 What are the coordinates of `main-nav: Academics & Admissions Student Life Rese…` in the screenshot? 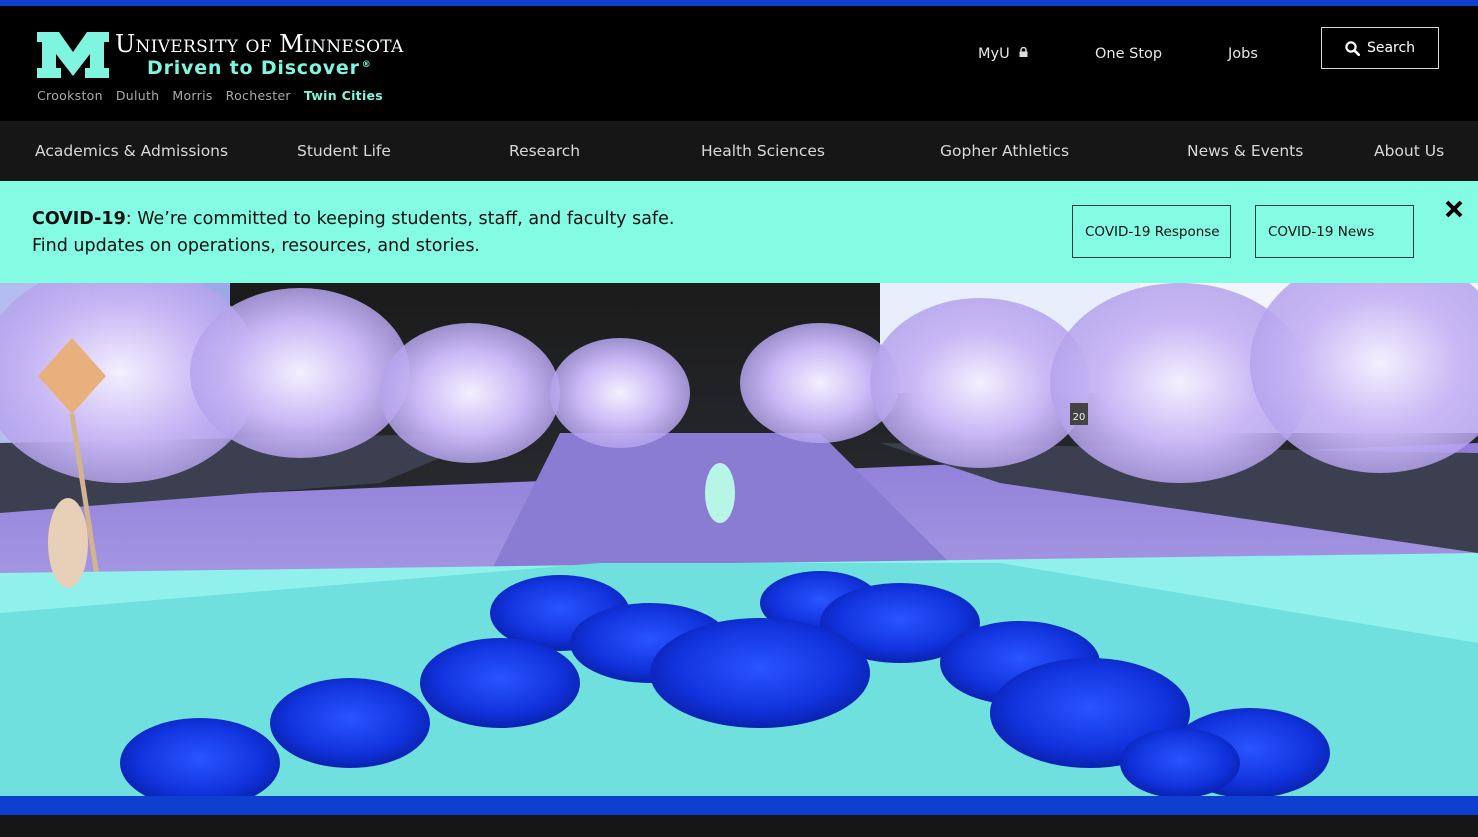 It's located at (739, 151).